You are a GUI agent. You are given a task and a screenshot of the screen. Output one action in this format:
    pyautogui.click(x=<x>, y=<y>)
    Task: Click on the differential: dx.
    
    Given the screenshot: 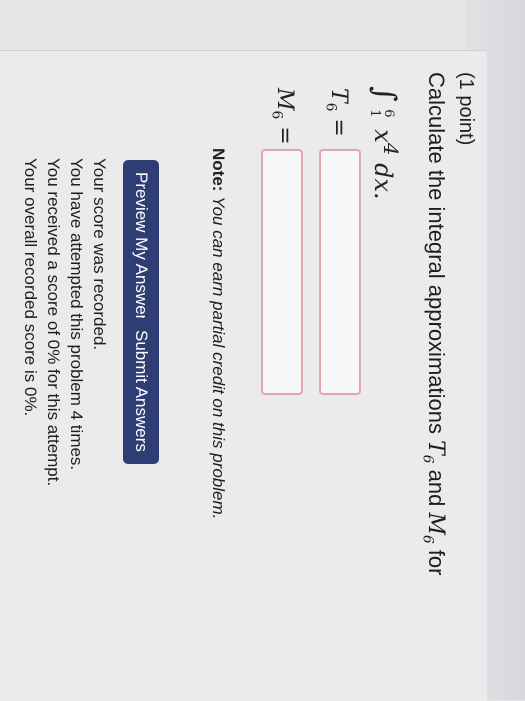 What is the action you would take?
    pyautogui.click(x=383, y=181)
    